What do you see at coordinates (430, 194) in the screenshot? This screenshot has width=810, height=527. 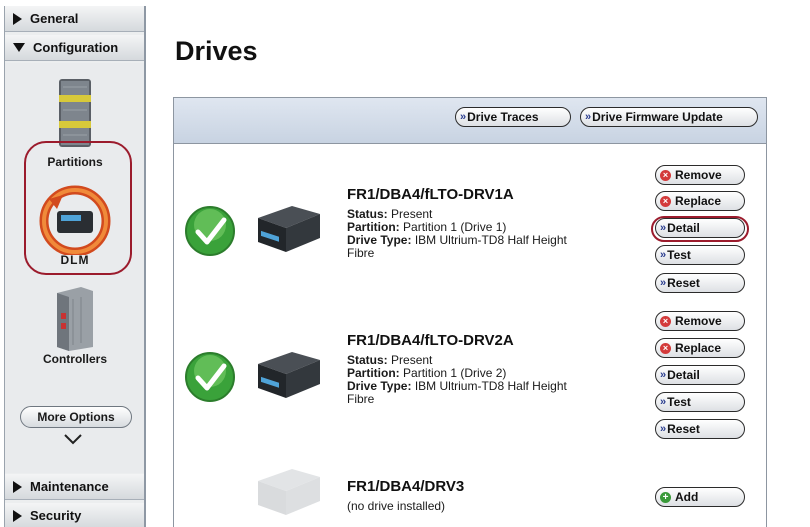 I see `drive-name: FR1/DBA4/fLTO-DRV1A` at bounding box center [430, 194].